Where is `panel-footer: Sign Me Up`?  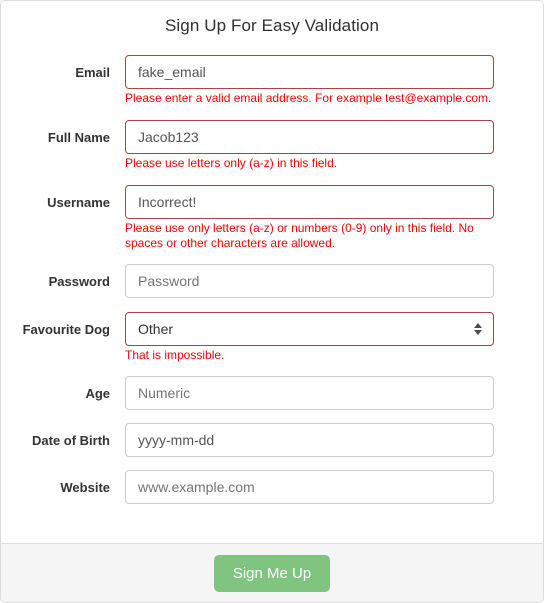
panel-footer: Sign Me Up is located at coordinates (272, 572).